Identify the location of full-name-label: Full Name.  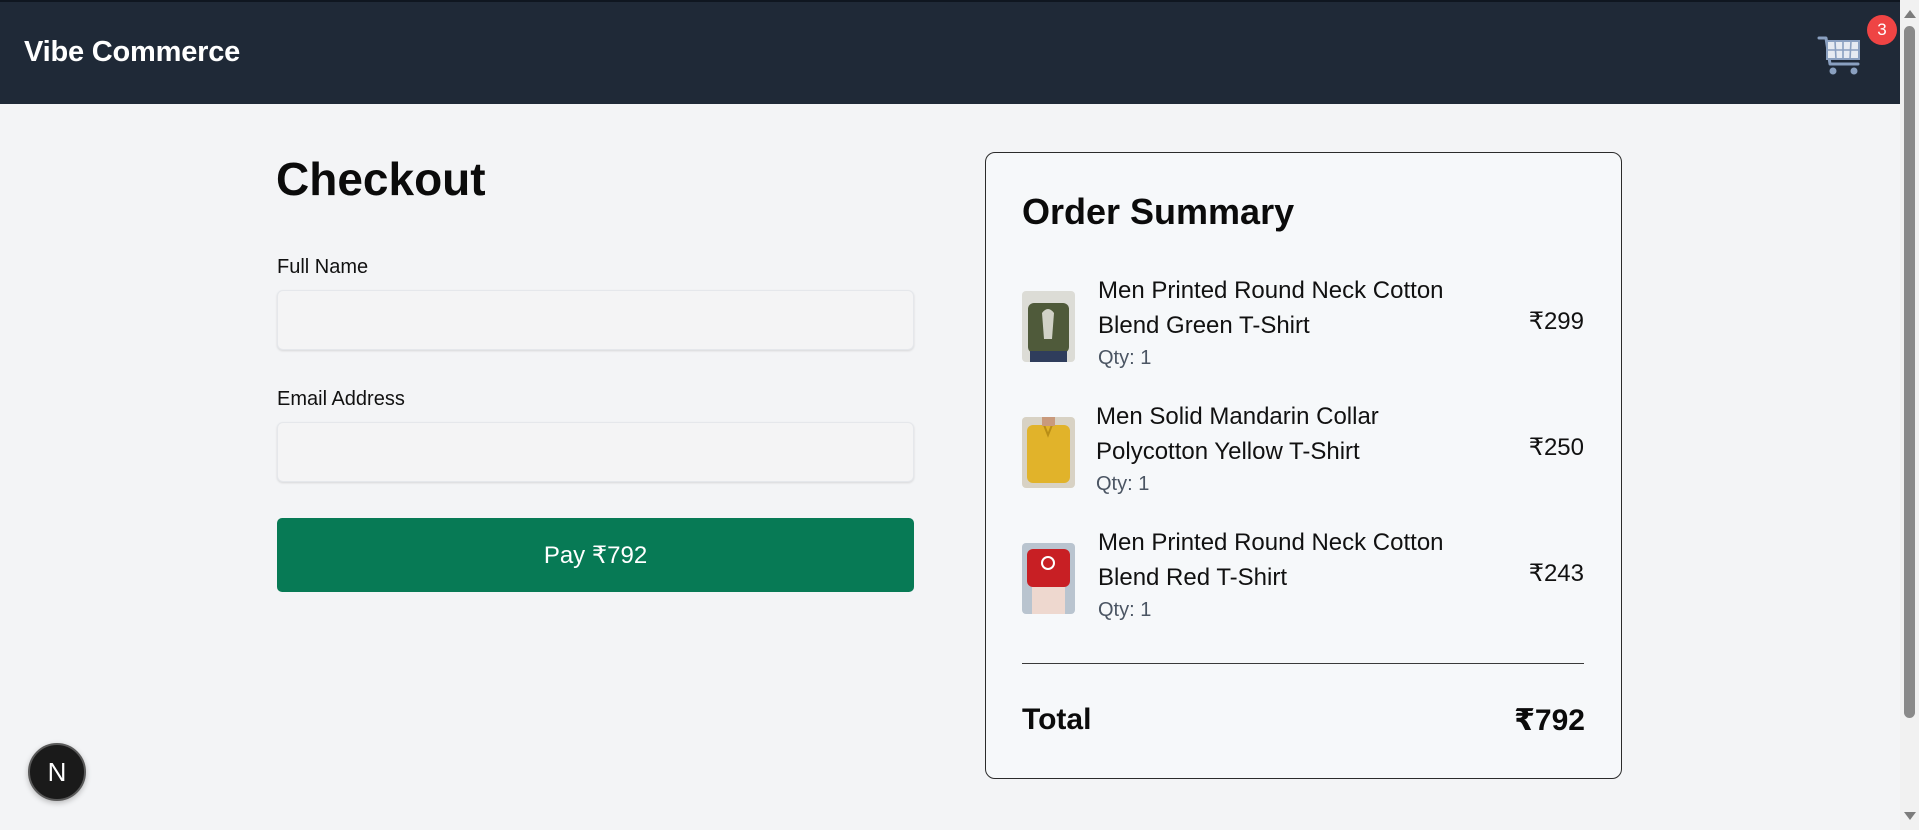
(323, 267).